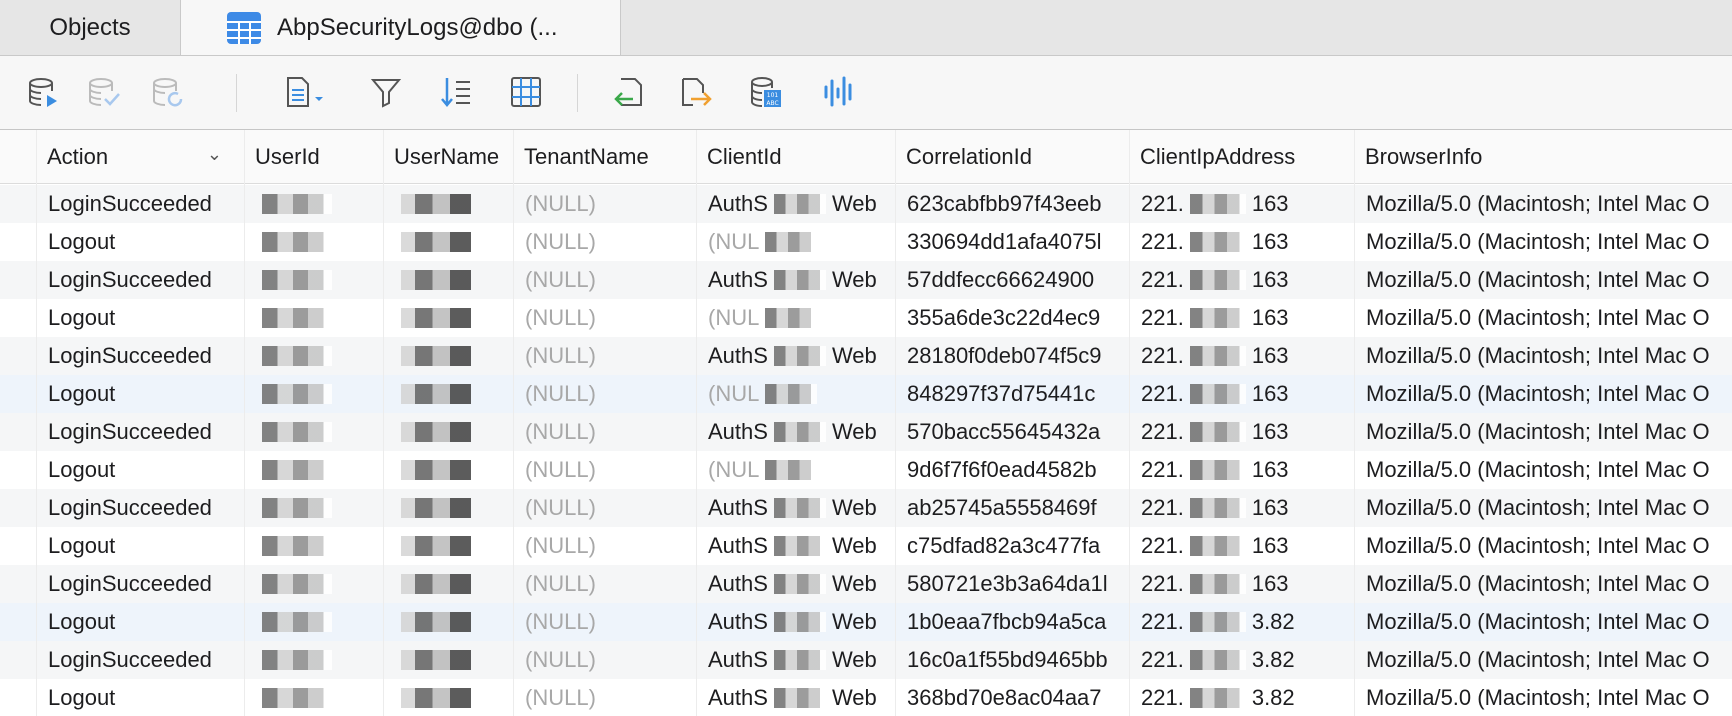 This screenshot has height=716, width=1732. What do you see at coordinates (1012, 204) in the screenshot?
I see `corr-cell: 623cabfbb97f43eeb` at bounding box center [1012, 204].